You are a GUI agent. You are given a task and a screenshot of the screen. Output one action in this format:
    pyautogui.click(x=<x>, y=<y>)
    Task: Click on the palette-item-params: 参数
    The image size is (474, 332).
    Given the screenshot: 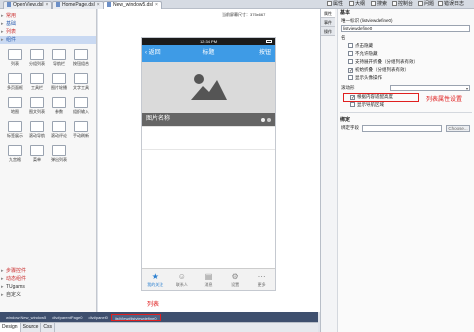 What is the action you would take?
    pyautogui.click(x=59, y=108)
    